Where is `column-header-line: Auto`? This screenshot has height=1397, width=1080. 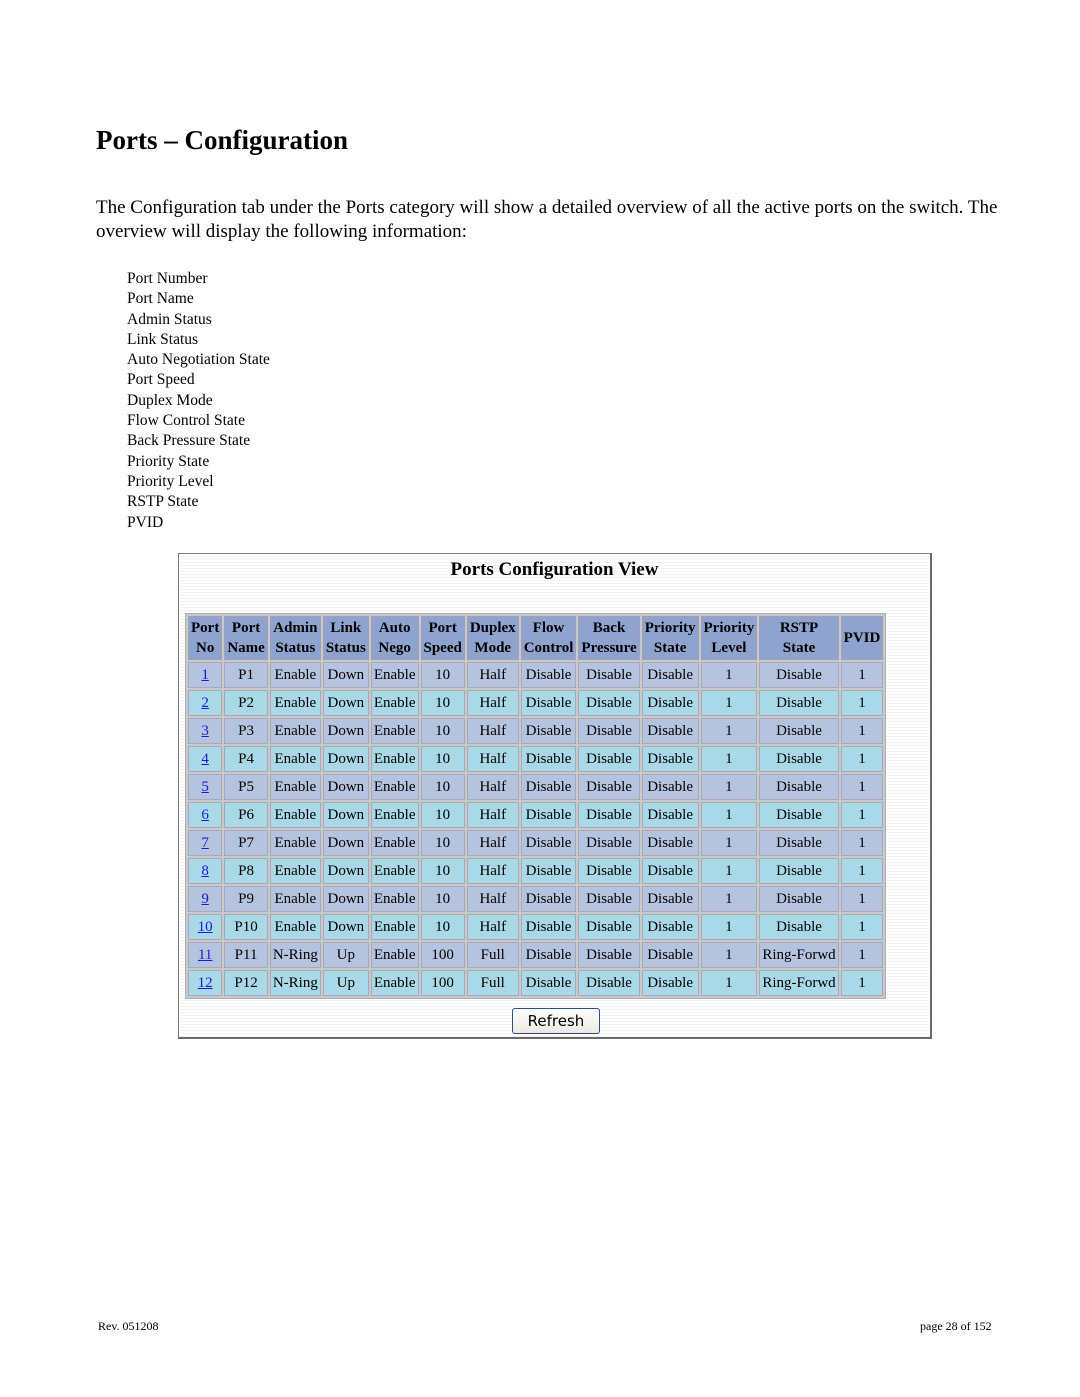
column-header-line: Auto is located at coordinates (394, 628).